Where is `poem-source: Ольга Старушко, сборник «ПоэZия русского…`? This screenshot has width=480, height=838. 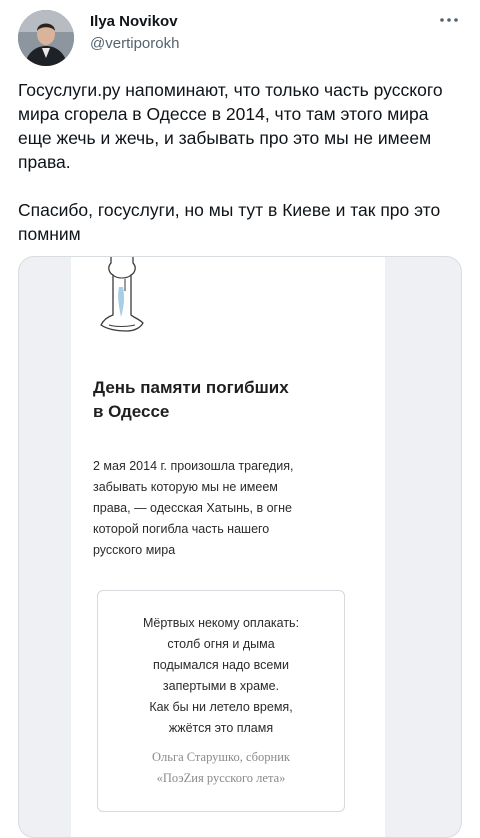 poem-source: Ольга Старушко, сборник «ПоэZия русского… is located at coordinates (221, 768).